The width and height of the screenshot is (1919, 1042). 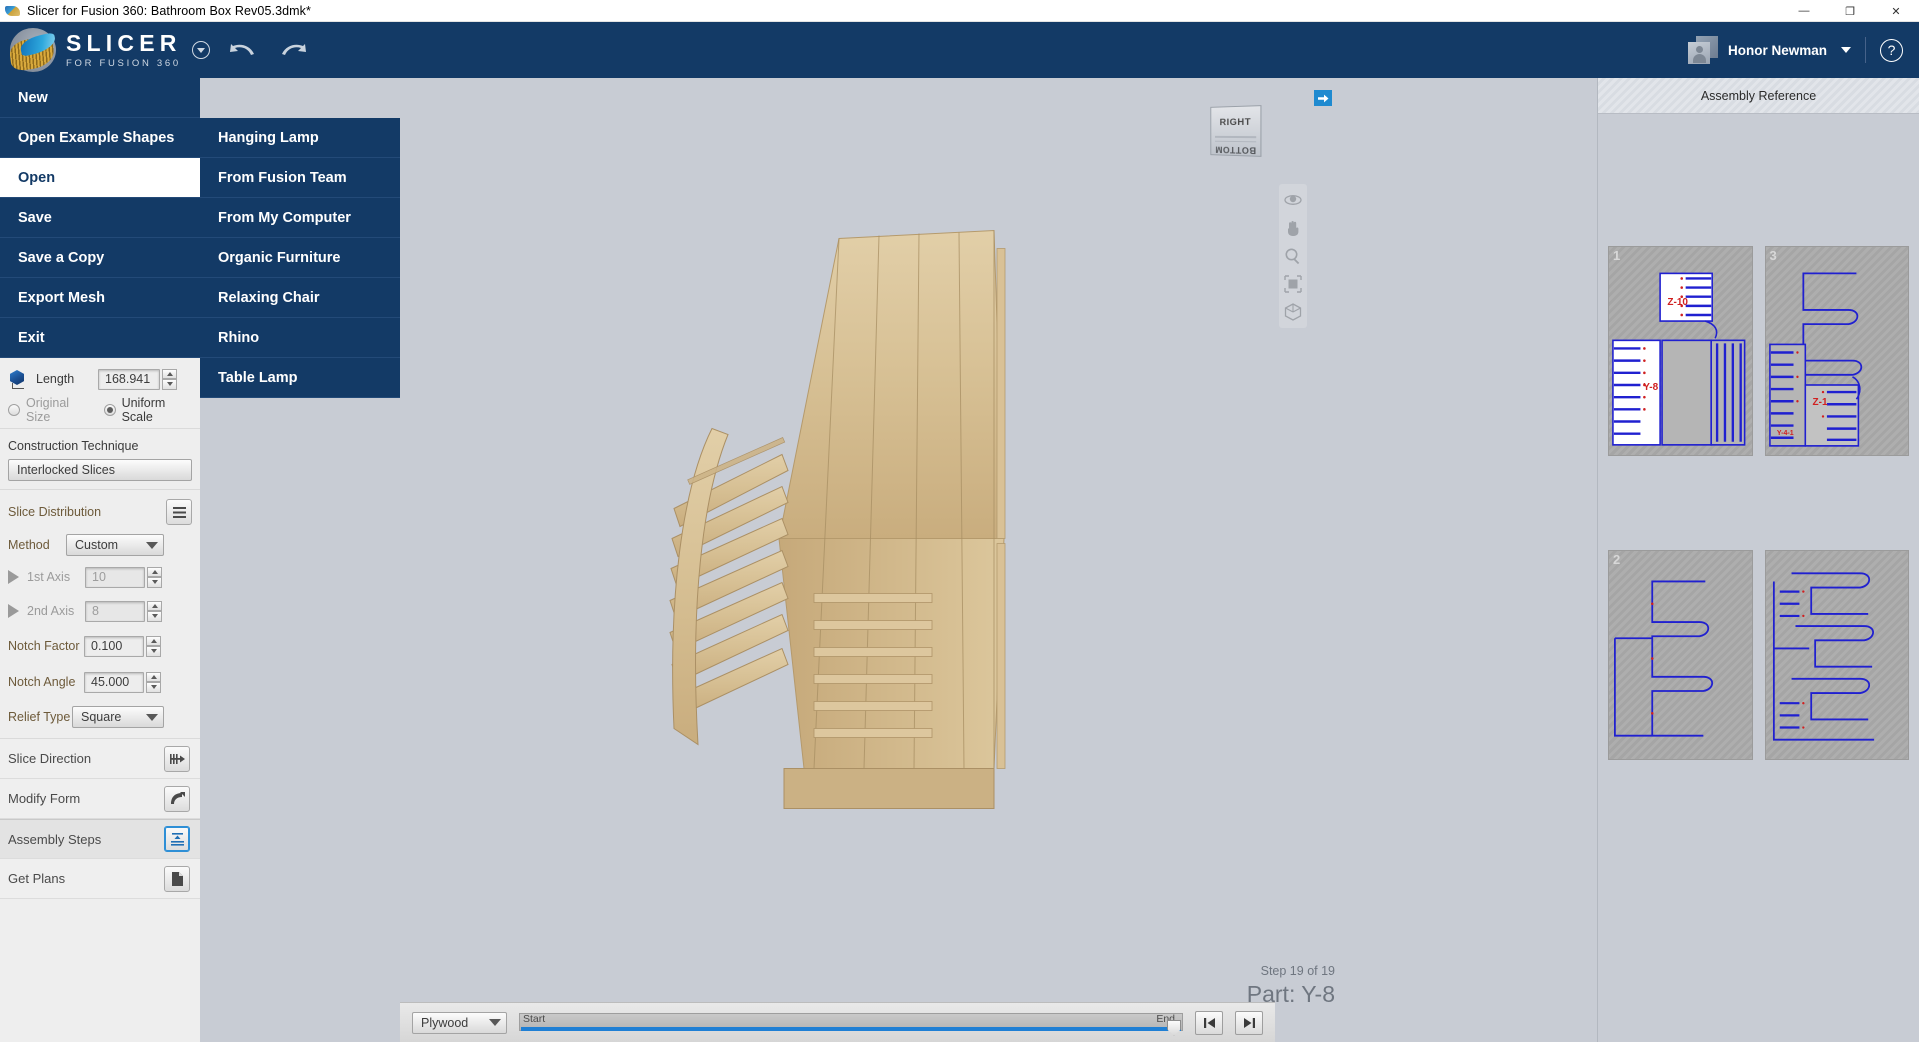 I want to click on flyout-item-organic-furniture: Organic Furniture, so click(x=300, y=258).